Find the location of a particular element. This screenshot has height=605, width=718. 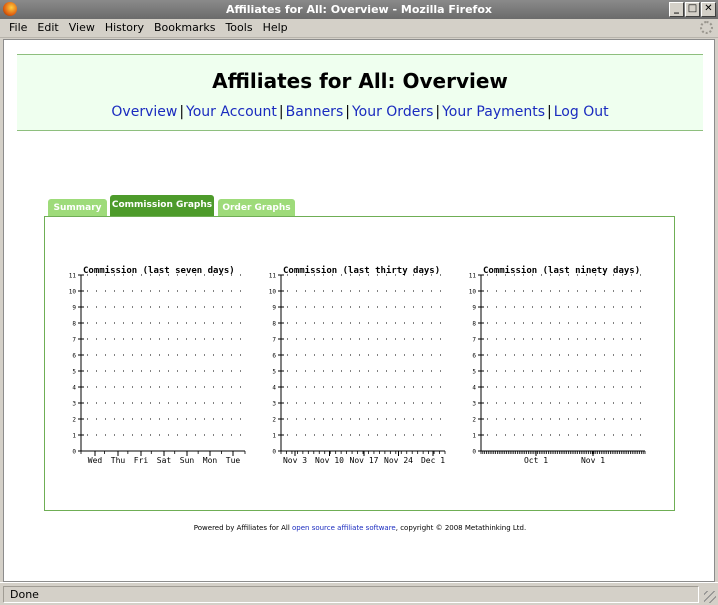

x-tick-label: Nov 24 is located at coordinates (398, 460).